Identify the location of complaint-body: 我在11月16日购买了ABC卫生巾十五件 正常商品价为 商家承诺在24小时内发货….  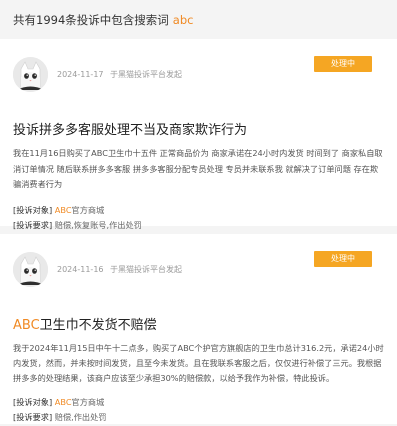
(198, 169).